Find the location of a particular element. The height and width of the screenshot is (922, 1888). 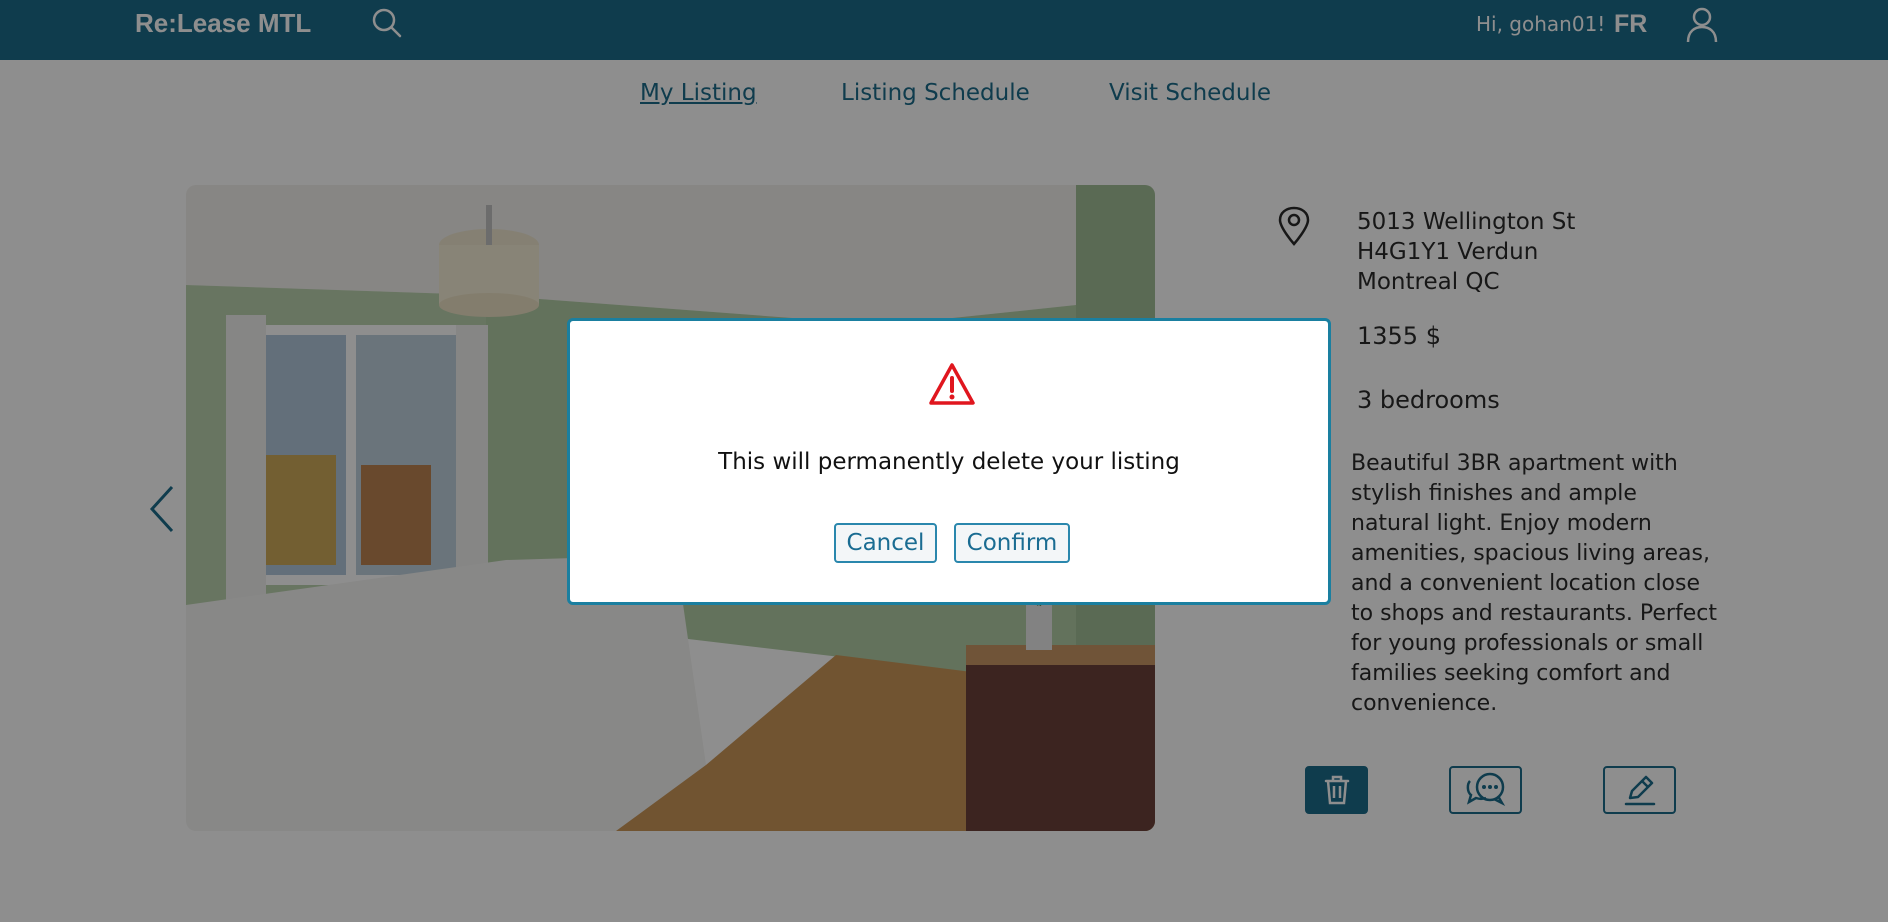

cancel-button: Cancel is located at coordinates (885, 543).